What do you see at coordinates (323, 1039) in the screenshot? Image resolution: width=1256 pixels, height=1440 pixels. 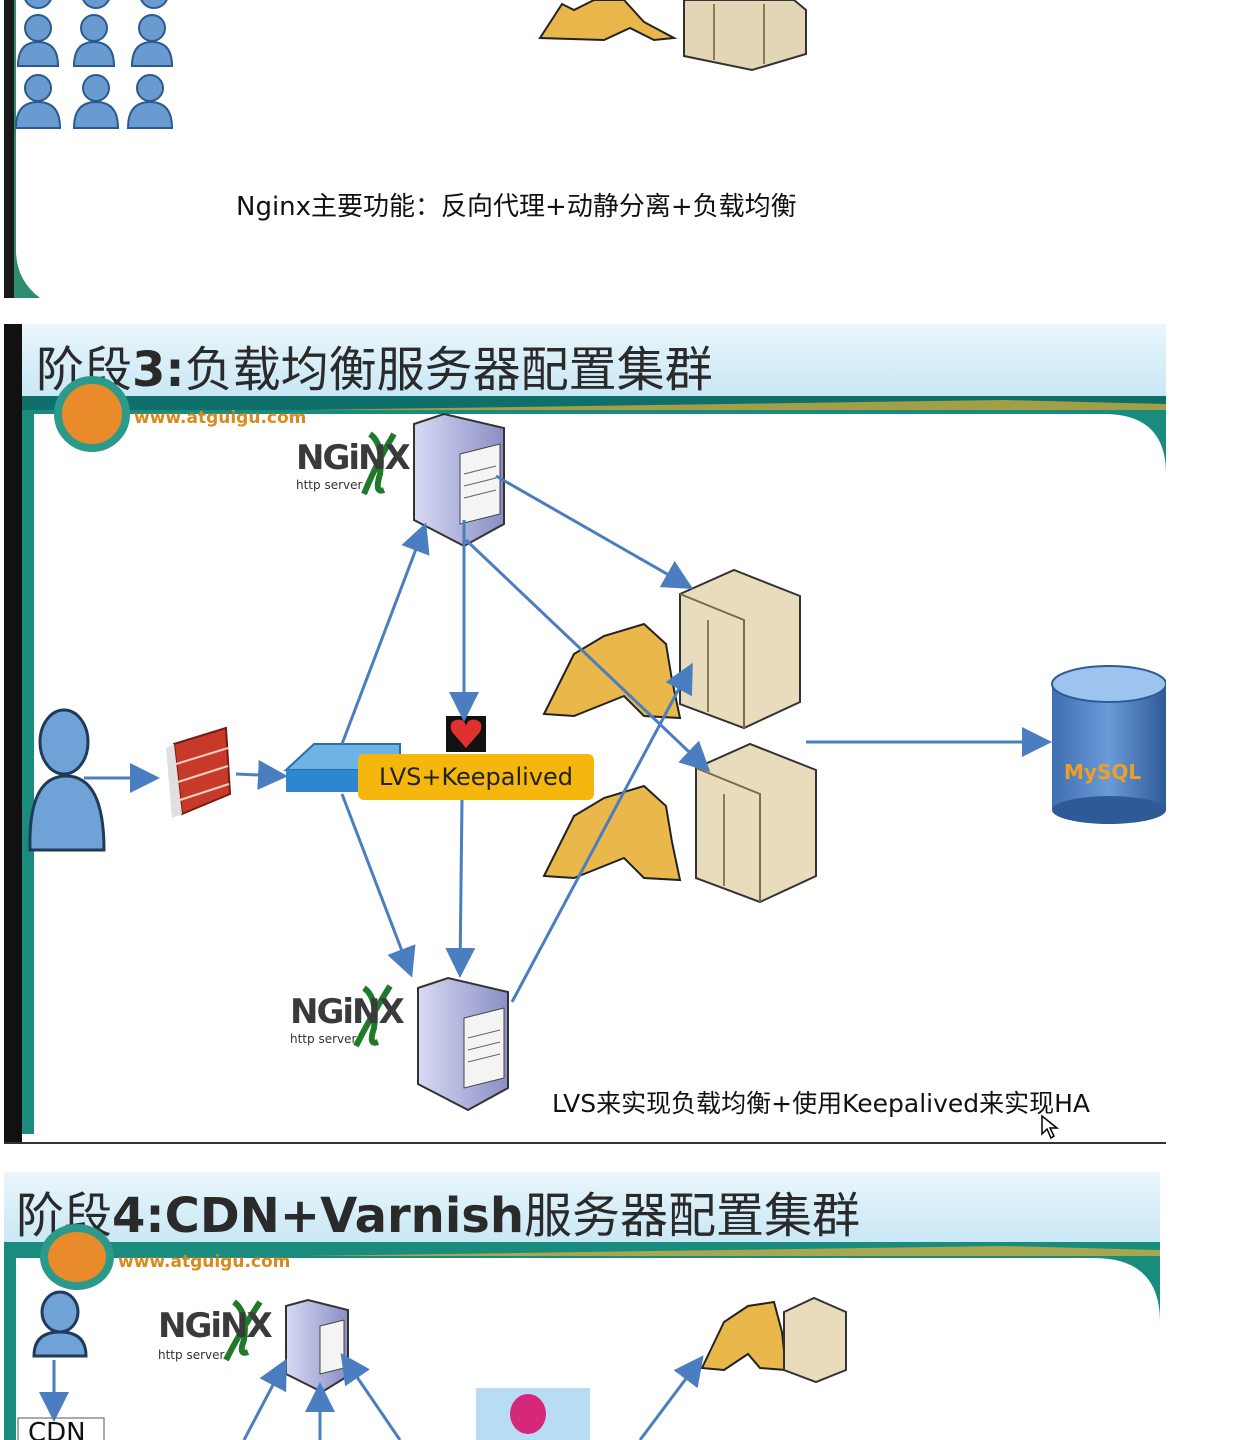 I see `nginx-sub-bottom: http server` at bounding box center [323, 1039].